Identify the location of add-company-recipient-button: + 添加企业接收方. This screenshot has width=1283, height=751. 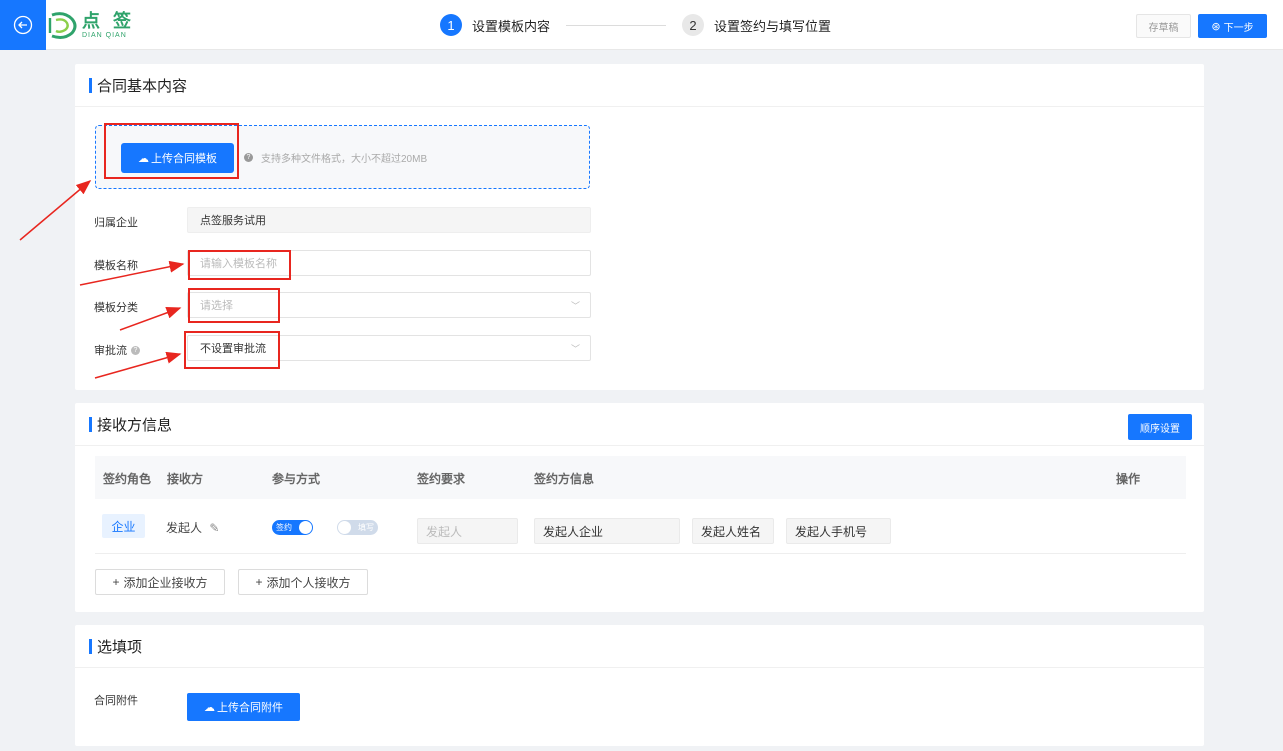
(160, 582).